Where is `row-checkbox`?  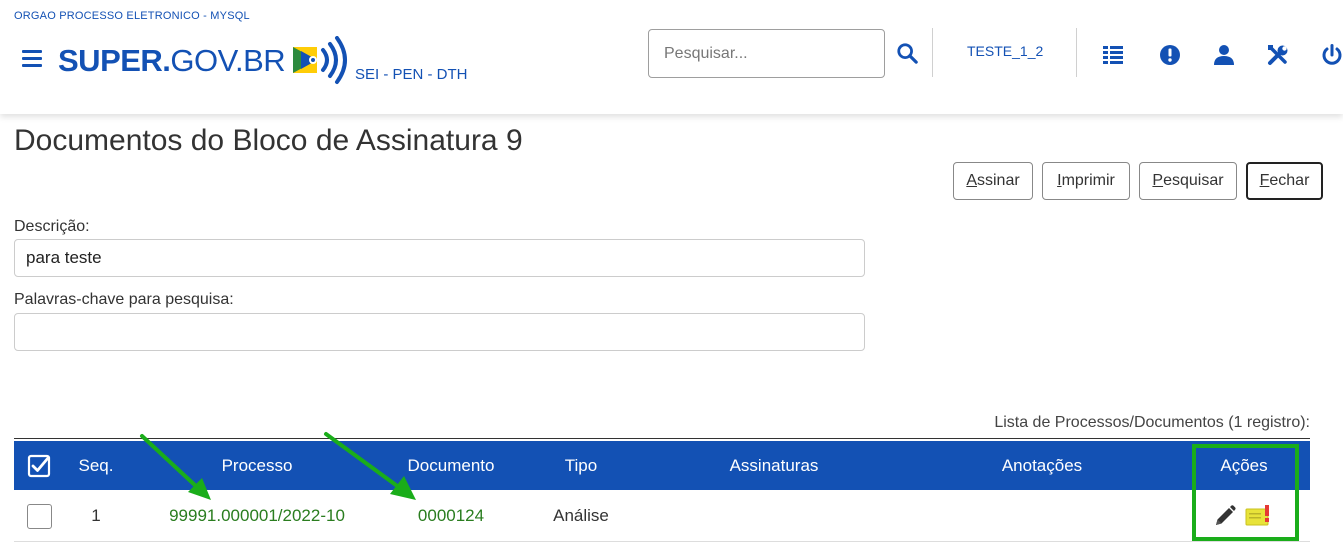 row-checkbox is located at coordinates (39, 516).